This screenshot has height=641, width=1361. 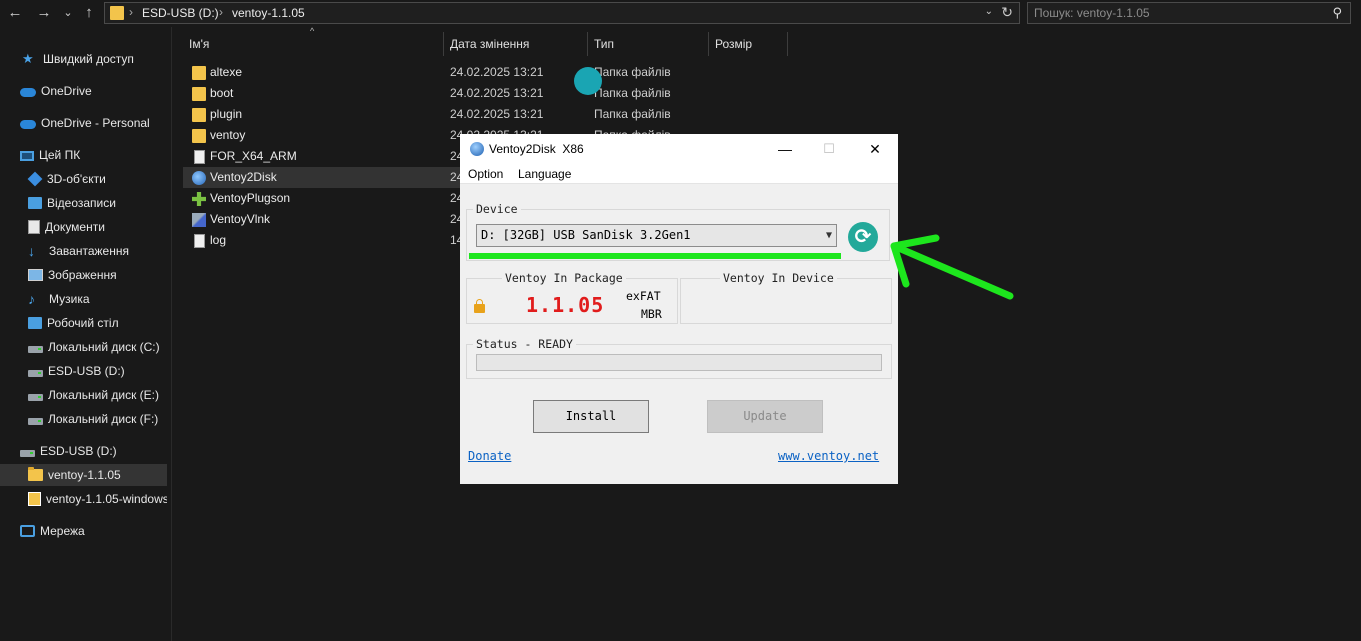 I want to click on device-group-title: Device, so click(x=497, y=209).